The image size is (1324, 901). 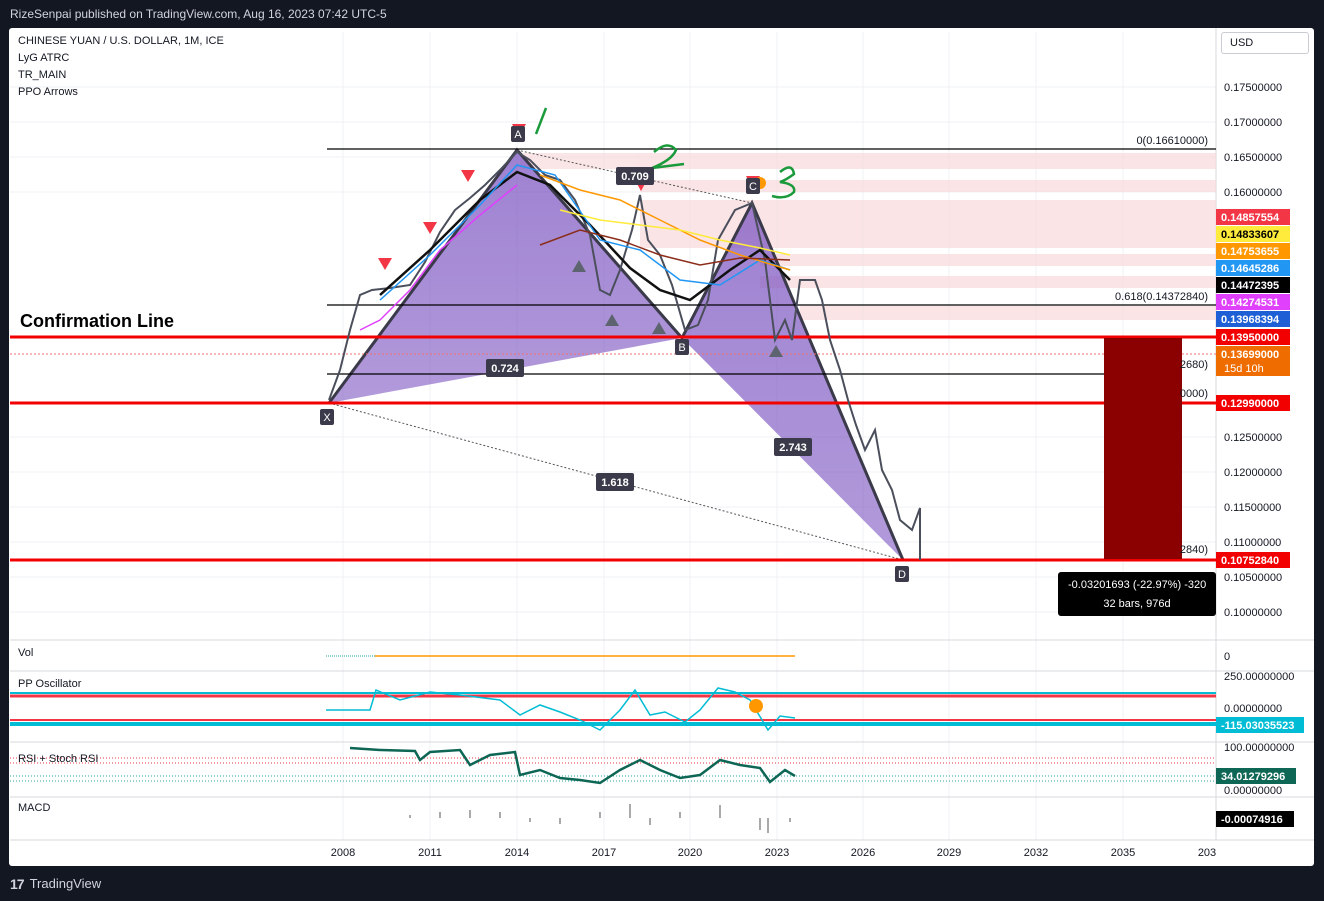 I want to click on svg-text: 2020, so click(x=690, y=853).